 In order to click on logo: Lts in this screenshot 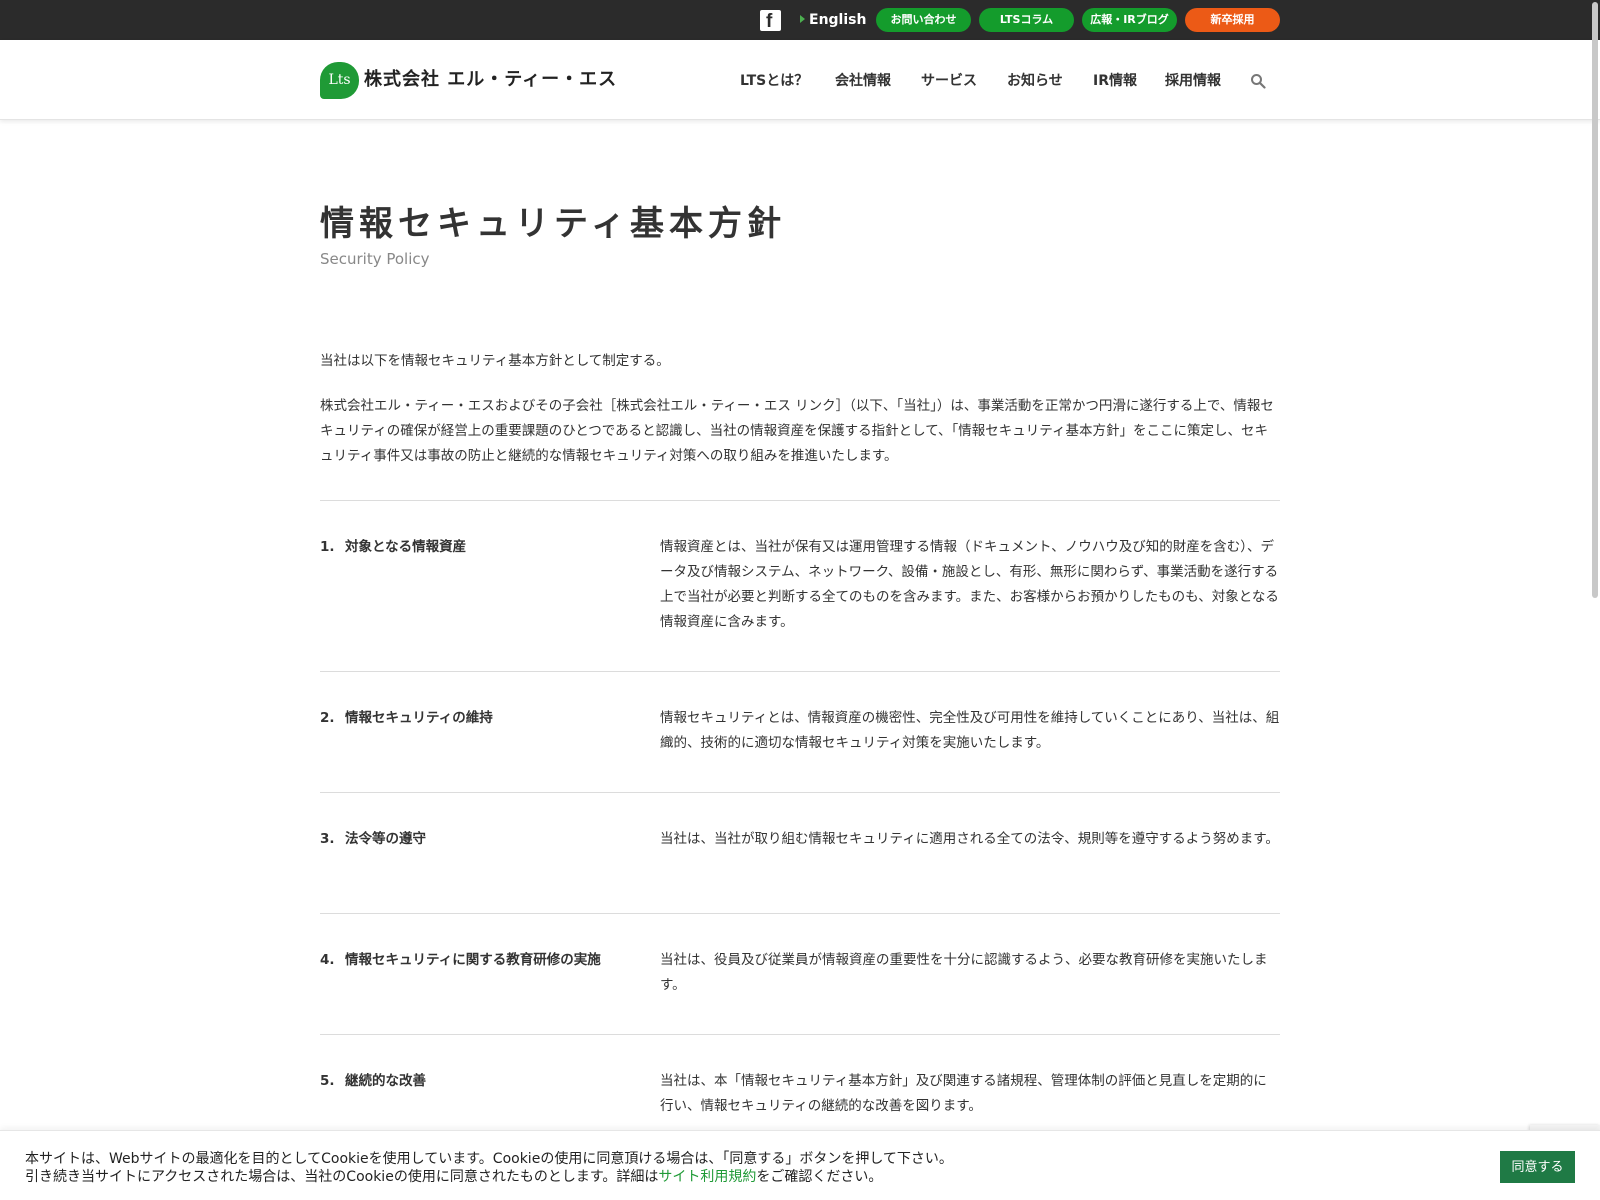, I will do `click(339, 80)`.